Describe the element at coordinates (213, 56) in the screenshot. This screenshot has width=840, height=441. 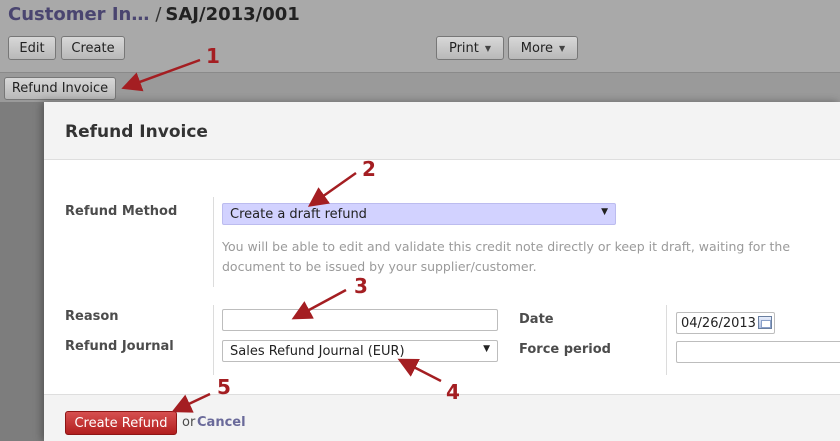
I see `annotation-number-1: 1` at that location.